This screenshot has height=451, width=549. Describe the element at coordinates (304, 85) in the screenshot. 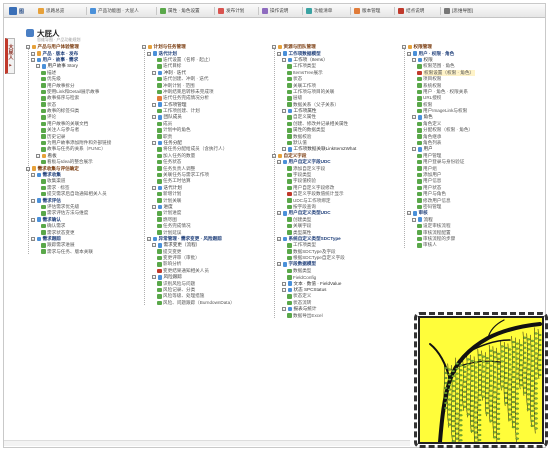

I see `node-label: 关联工作项` at that location.